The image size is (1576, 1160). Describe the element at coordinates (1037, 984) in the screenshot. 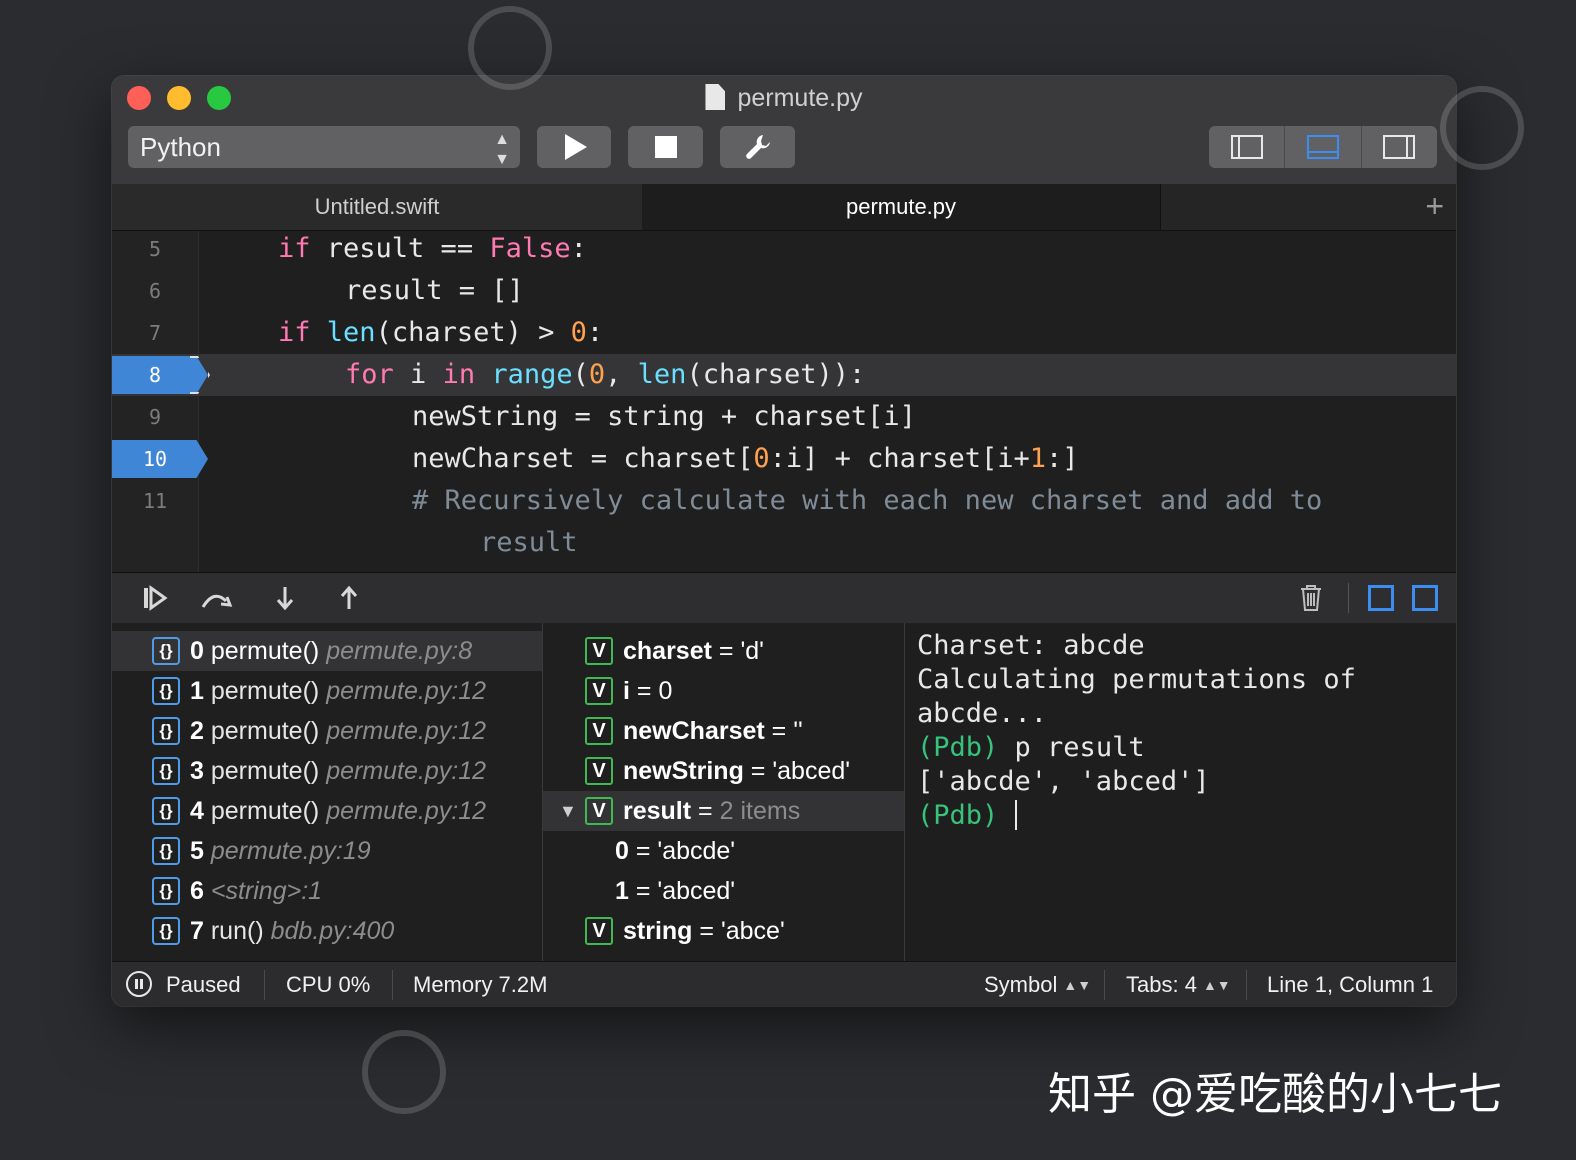

I see `symbol-select: Symbol ▲▼` at that location.